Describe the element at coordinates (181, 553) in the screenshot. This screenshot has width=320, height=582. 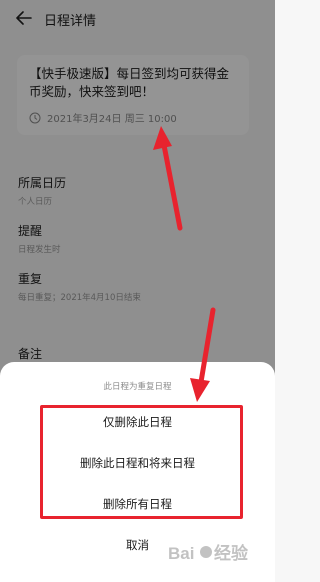
I see `svg-text: Bai` at that location.